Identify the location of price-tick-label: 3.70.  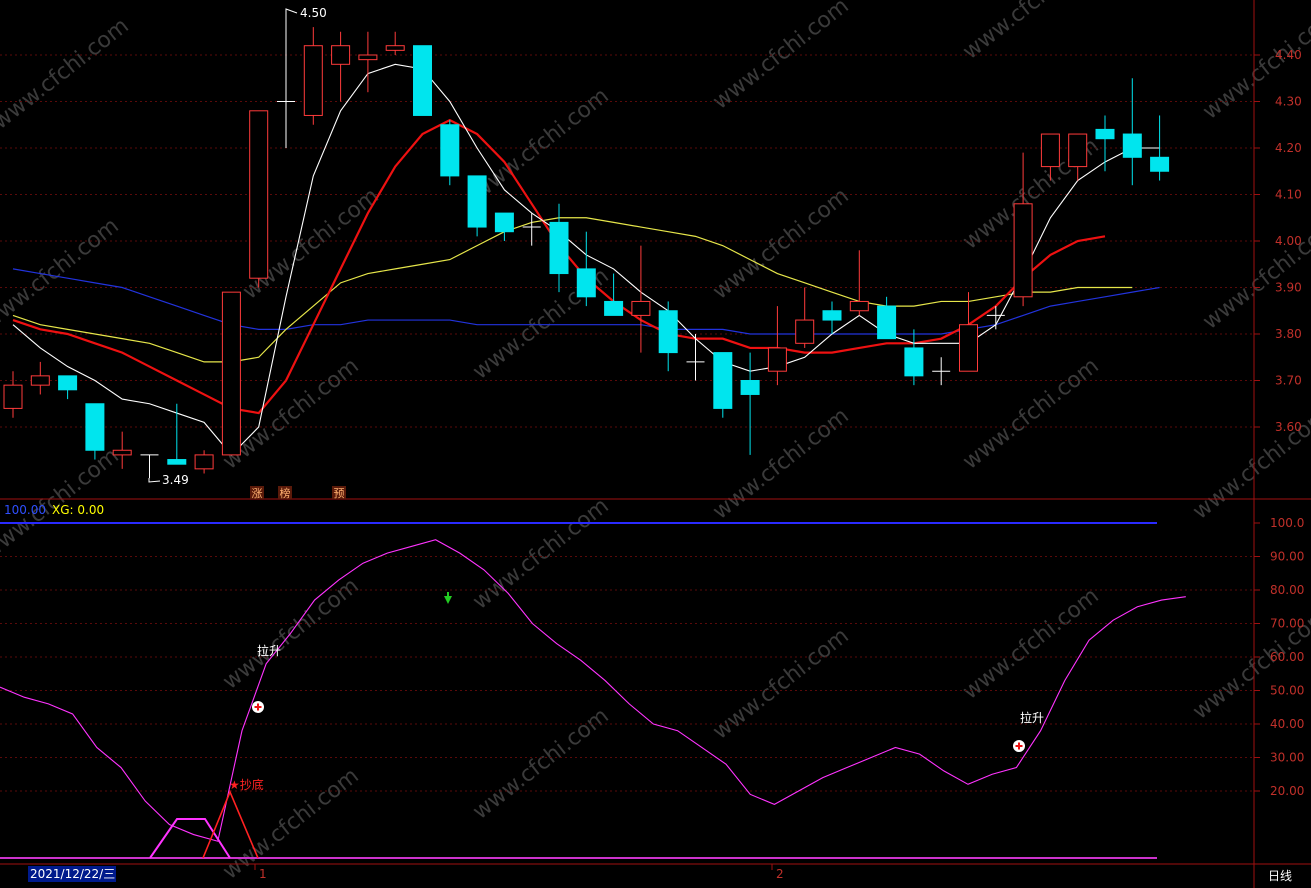
(1288, 381).